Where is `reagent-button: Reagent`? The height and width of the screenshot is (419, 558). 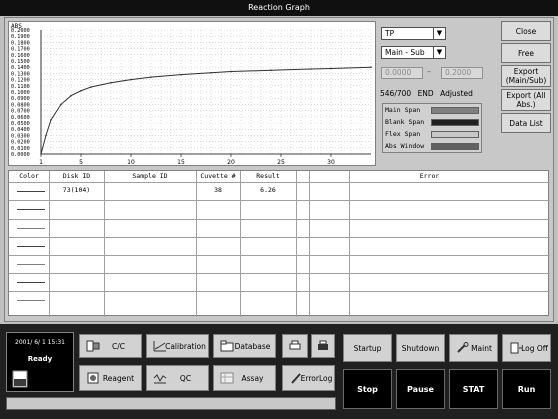 reagent-button: Reagent is located at coordinates (110, 378).